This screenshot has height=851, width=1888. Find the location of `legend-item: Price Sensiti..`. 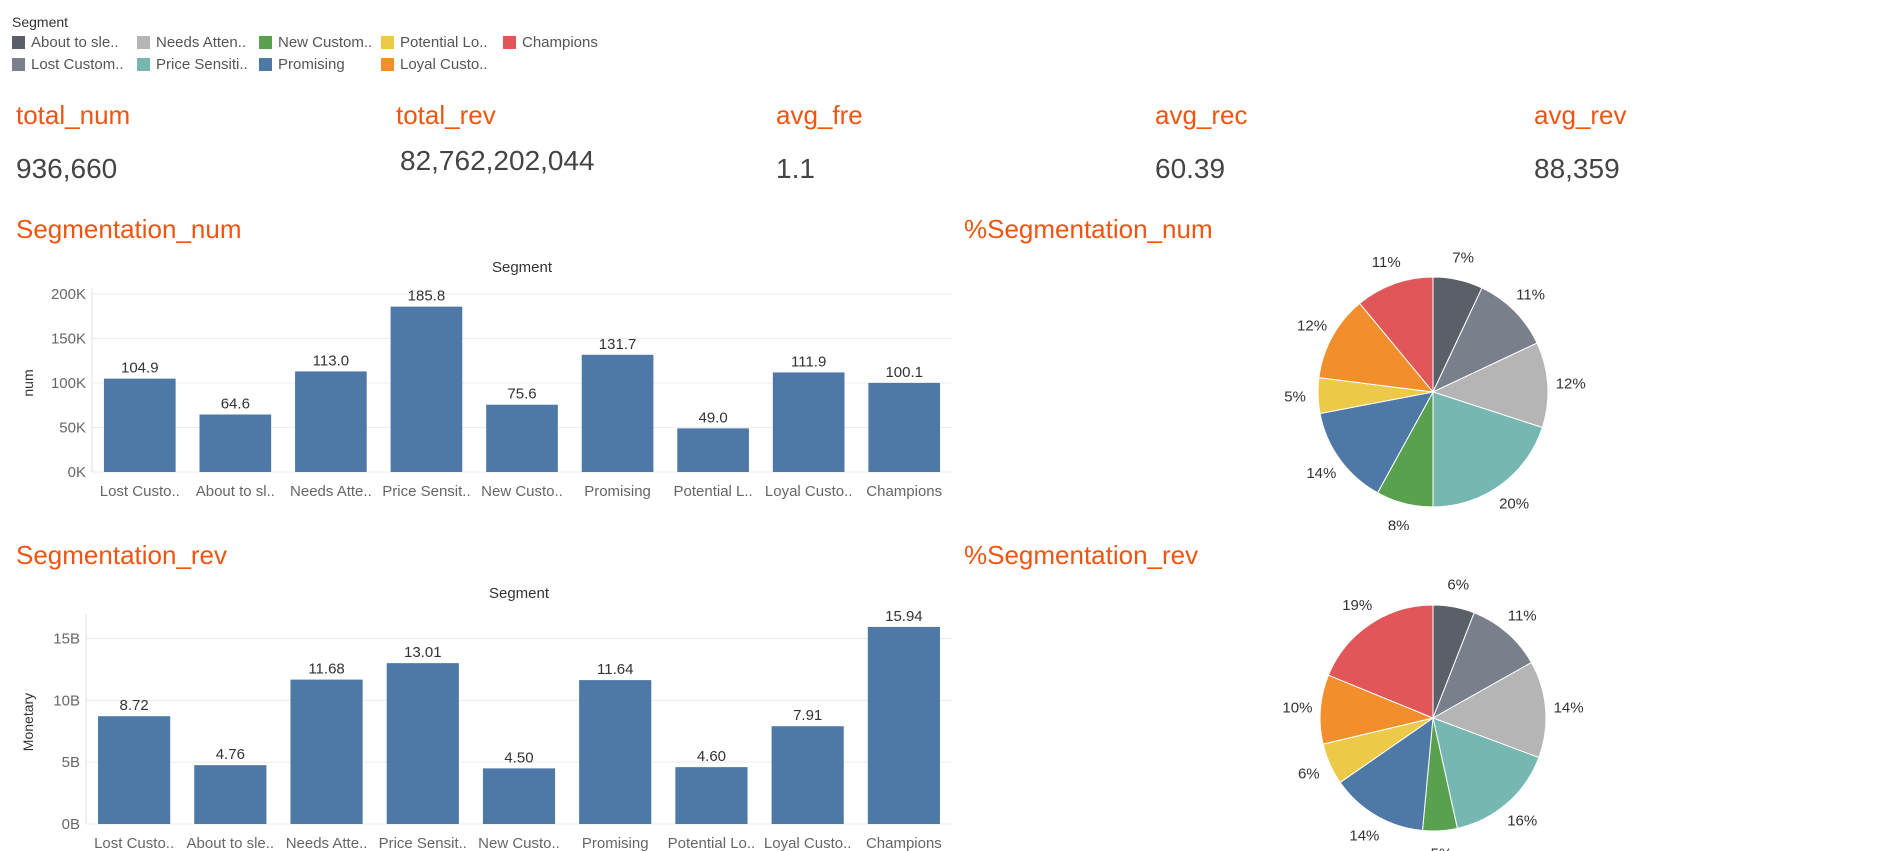

legend-item: Price Sensiti.. is located at coordinates (198, 64).